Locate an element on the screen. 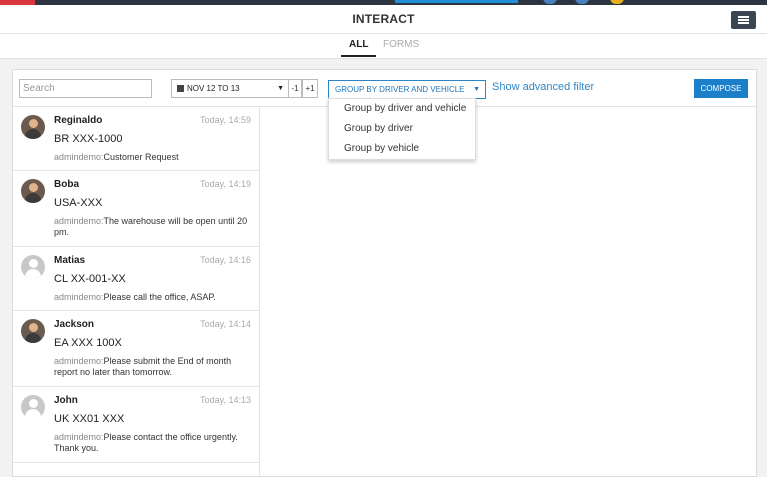  page-title: INTERACT is located at coordinates (383, 19).